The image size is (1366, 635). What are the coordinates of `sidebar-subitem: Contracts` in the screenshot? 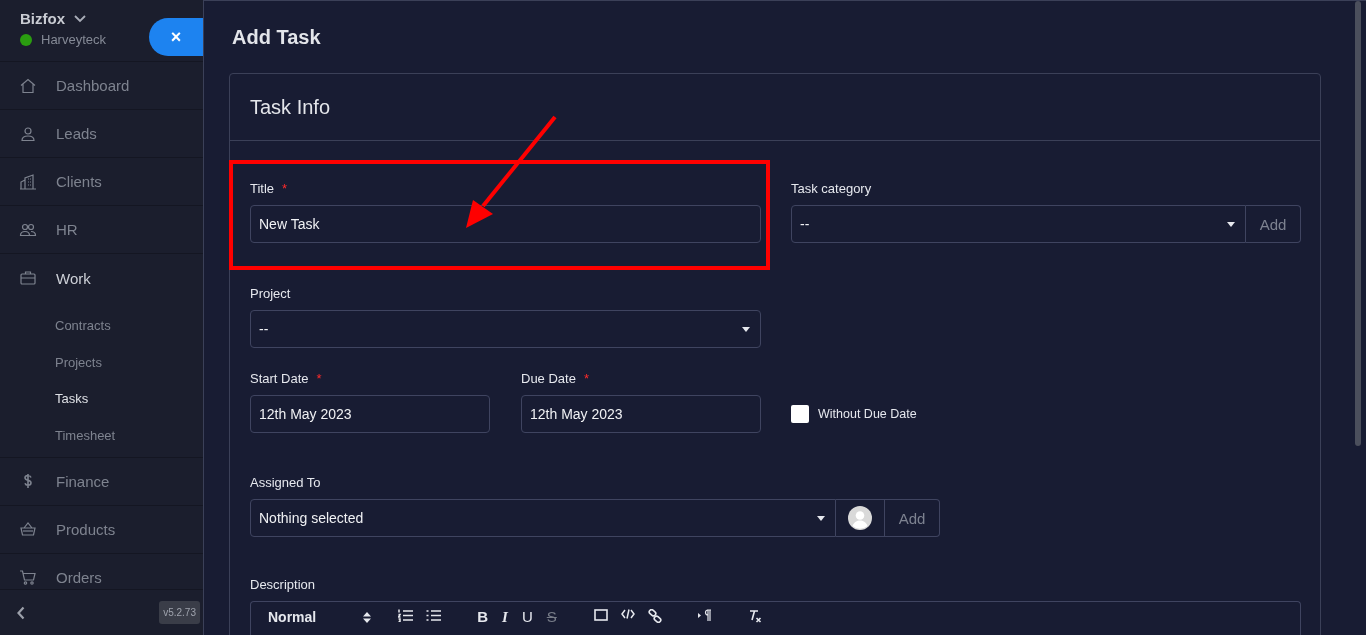 It's located at (101, 326).